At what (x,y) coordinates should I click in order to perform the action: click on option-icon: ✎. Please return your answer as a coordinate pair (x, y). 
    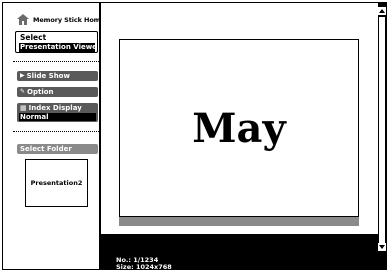
    Looking at the image, I should click on (23, 91).